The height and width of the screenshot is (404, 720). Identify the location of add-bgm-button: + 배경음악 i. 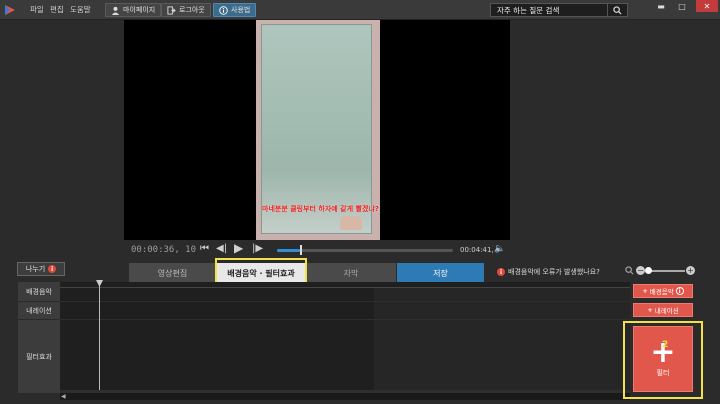
(663, 291).